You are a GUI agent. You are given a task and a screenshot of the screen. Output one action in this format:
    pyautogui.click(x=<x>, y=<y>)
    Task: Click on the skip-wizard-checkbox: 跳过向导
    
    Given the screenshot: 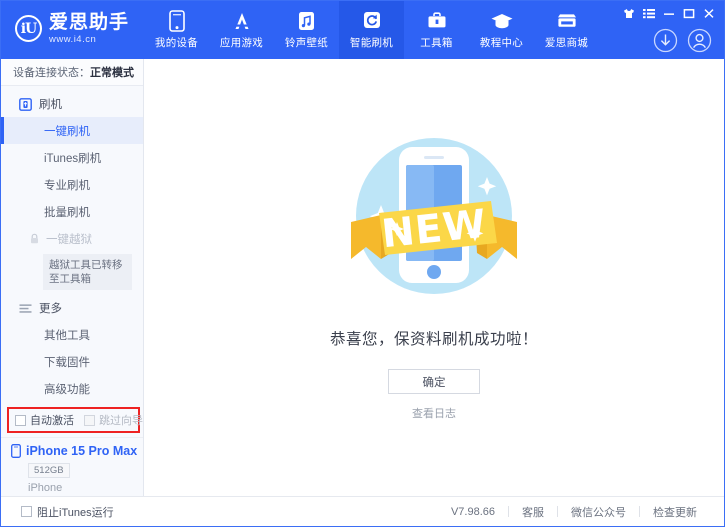 What is the action you would take?
    pyautogui.click(x=113, y=420)
    